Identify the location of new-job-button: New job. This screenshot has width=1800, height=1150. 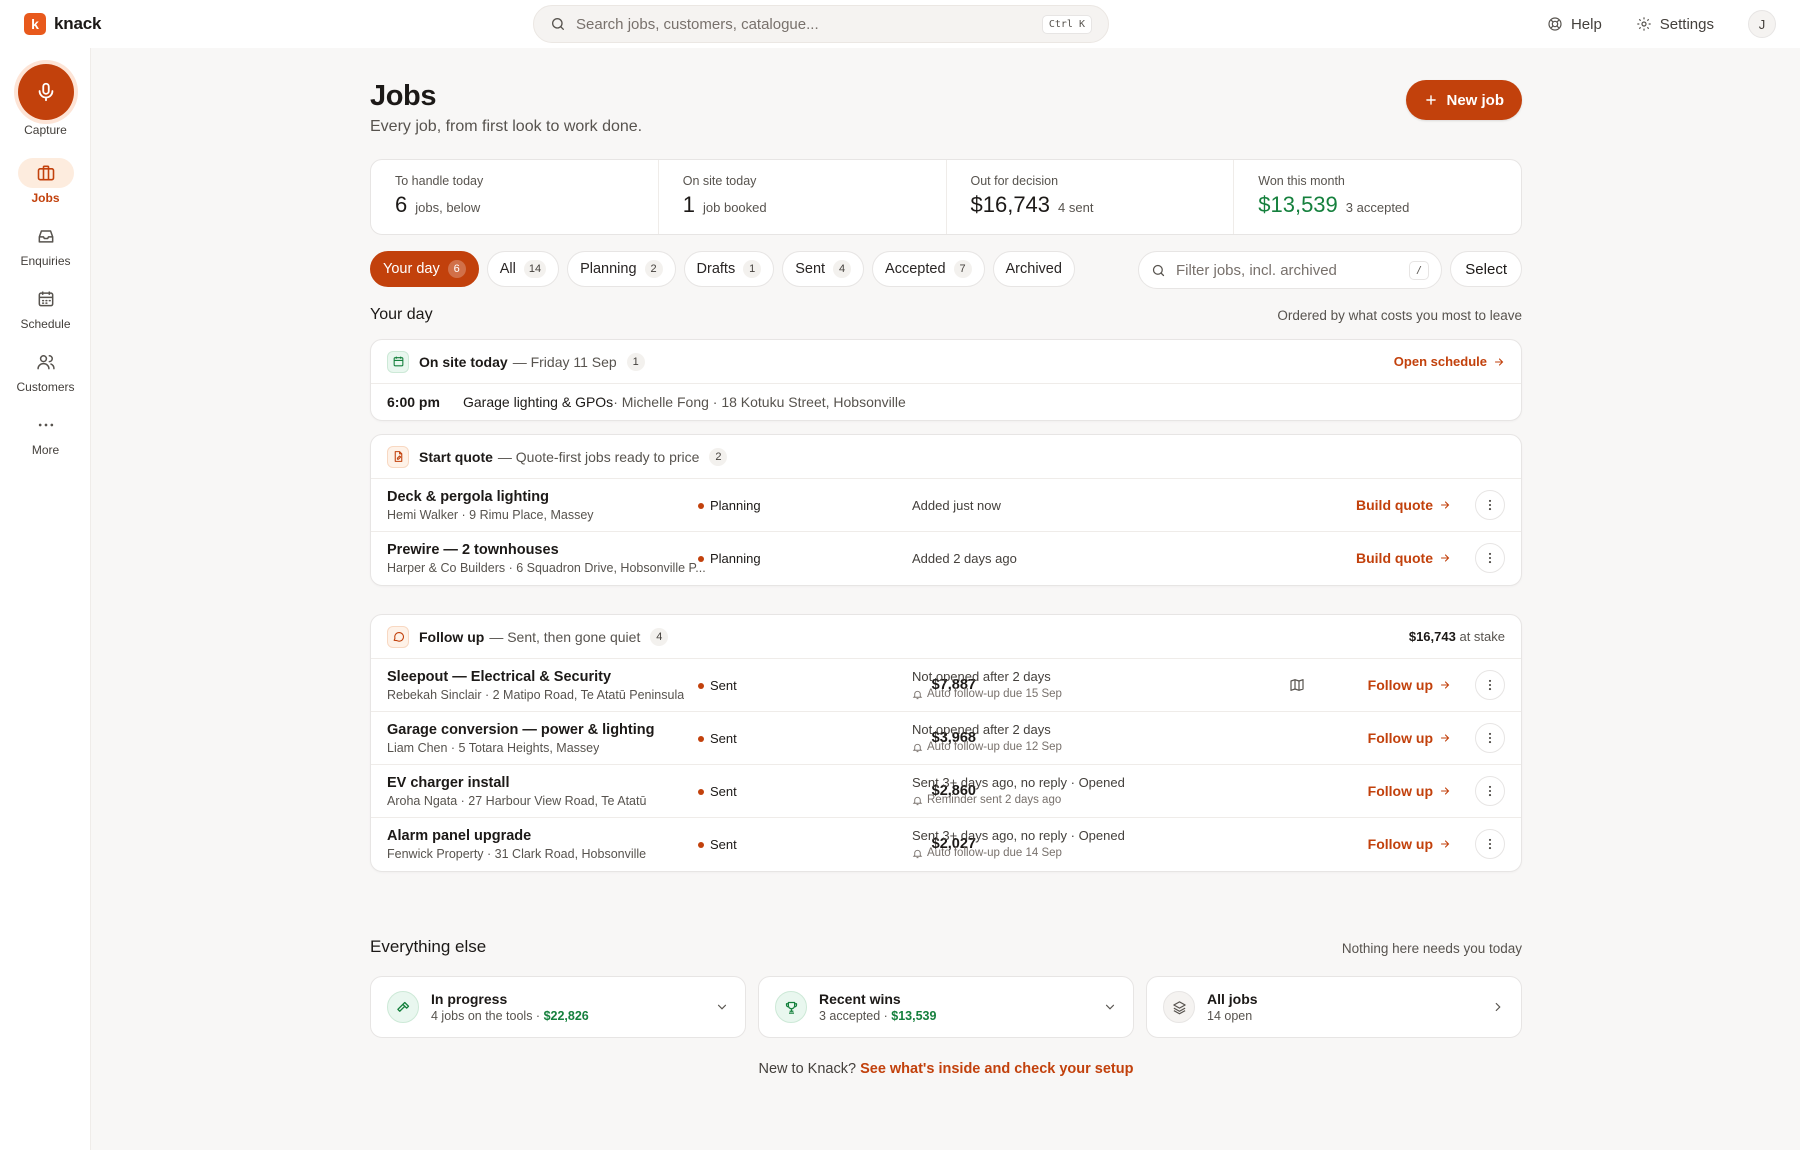
(1464, 100).